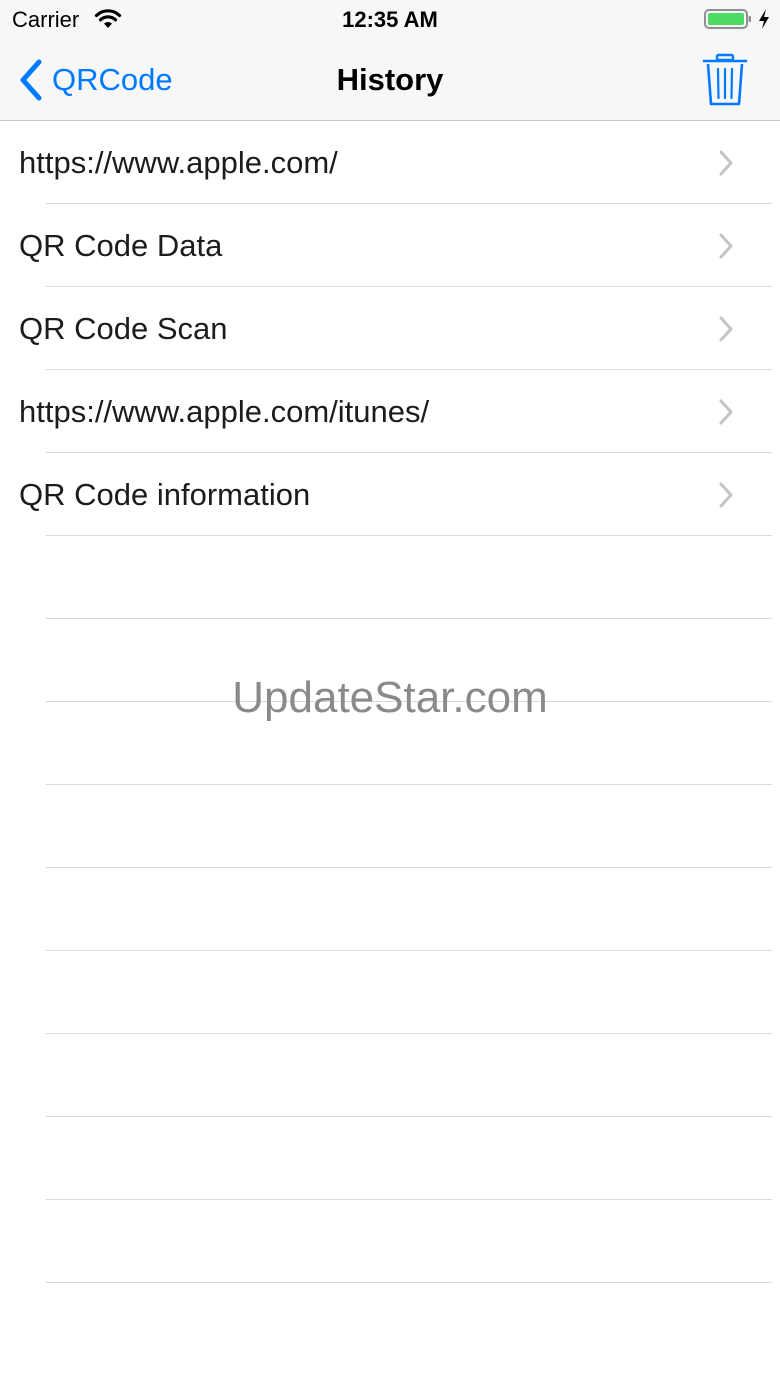  I want to click on bolt-icon, so click(764, 19).